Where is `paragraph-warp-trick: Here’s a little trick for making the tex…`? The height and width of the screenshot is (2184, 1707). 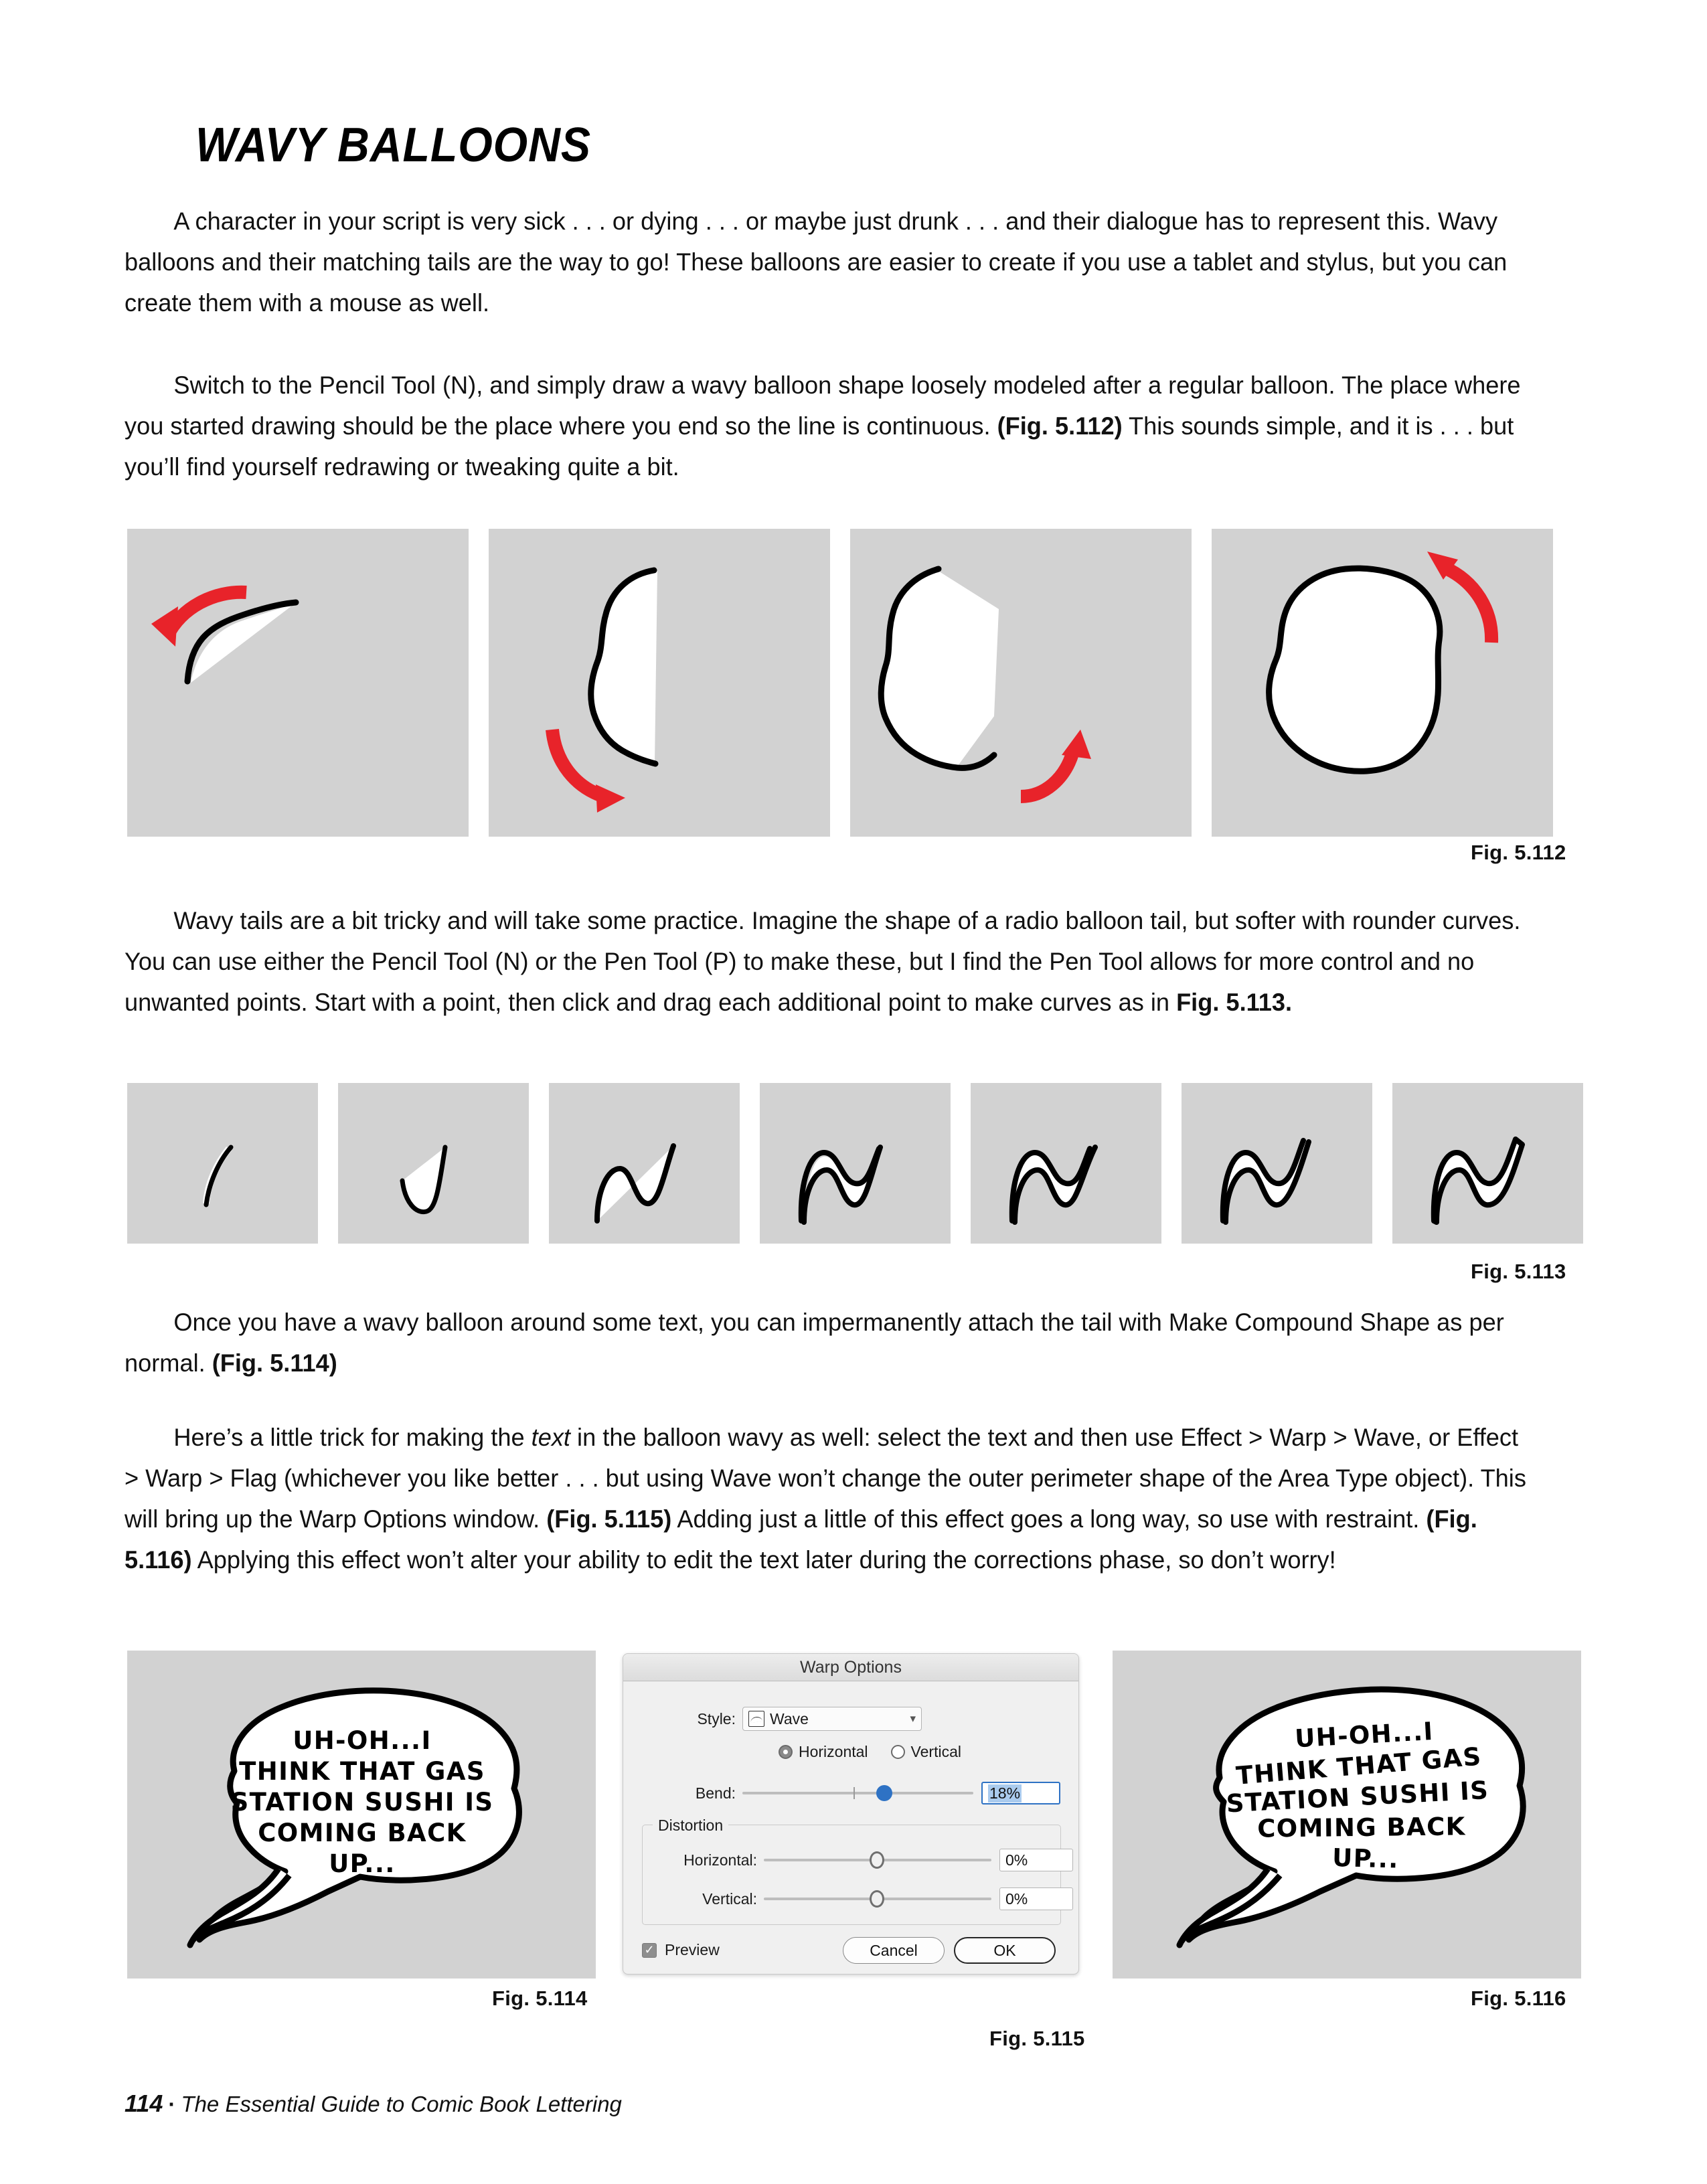 paragraph-warp-trick: Here’s a little trick for making the tex… is located at coordinates (828, 1498).